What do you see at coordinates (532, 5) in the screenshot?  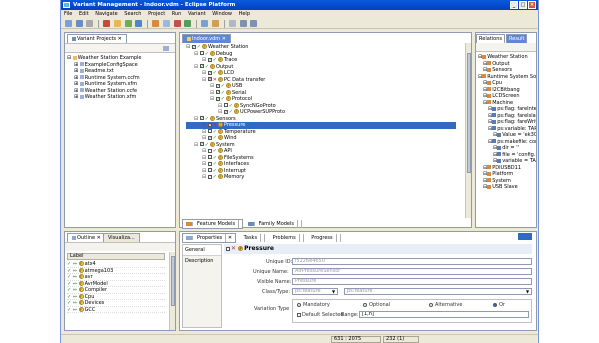 I see `close-button: ×` at bounding box center [532, 5].